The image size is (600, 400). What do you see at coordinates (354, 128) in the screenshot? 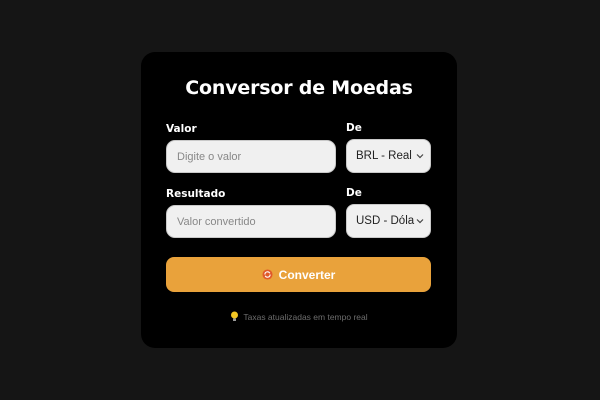
I see `from-currency-label: De` at bounding box center [354, 128].